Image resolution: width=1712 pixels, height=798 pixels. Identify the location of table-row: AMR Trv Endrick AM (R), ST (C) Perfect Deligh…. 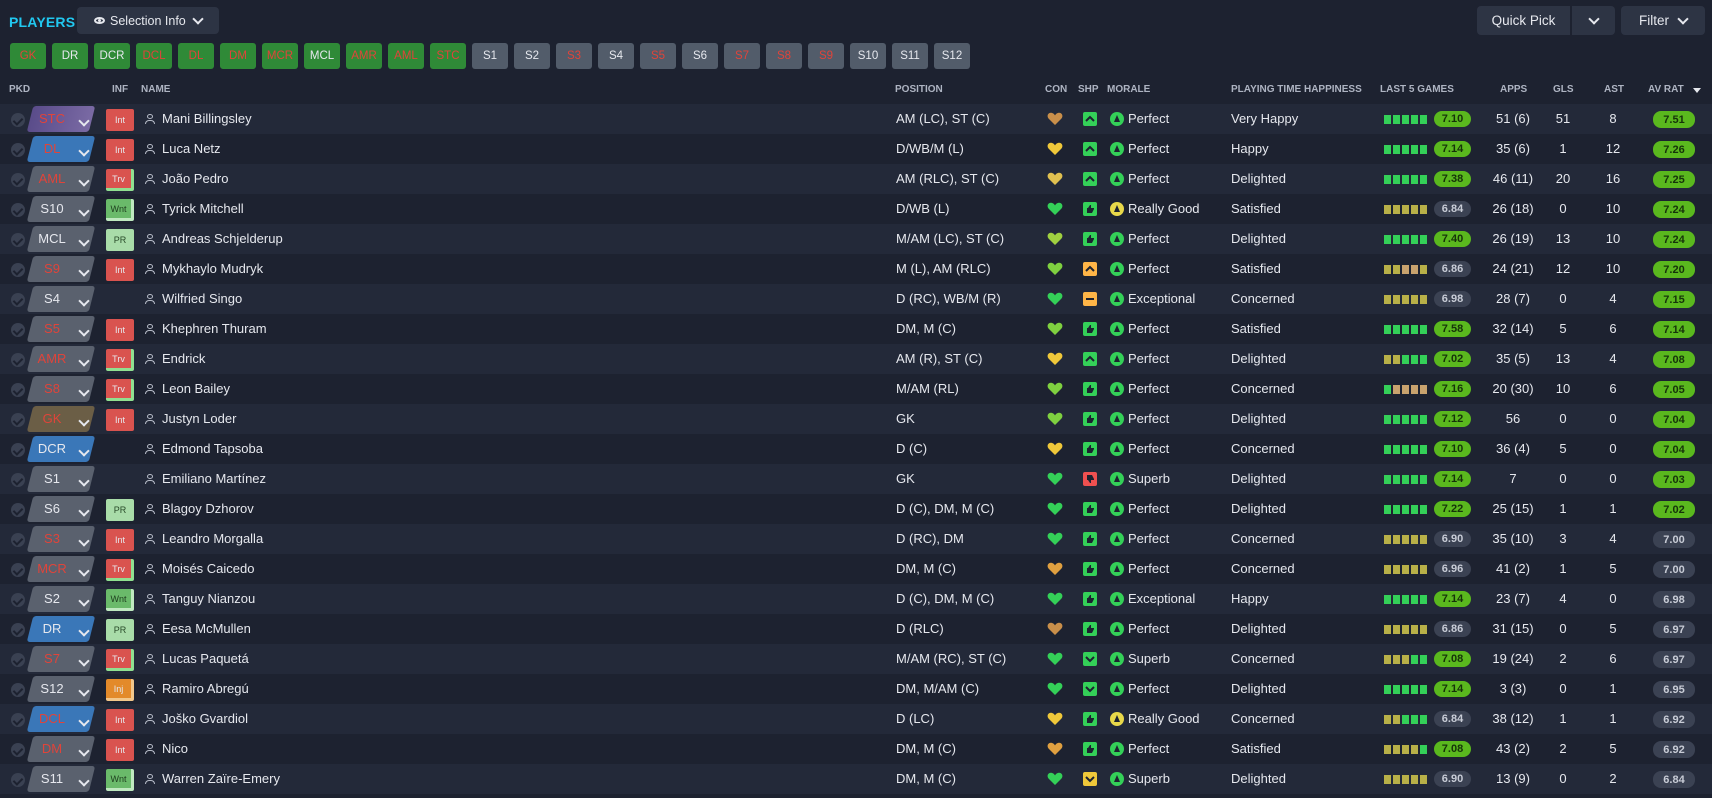
(856, 359).